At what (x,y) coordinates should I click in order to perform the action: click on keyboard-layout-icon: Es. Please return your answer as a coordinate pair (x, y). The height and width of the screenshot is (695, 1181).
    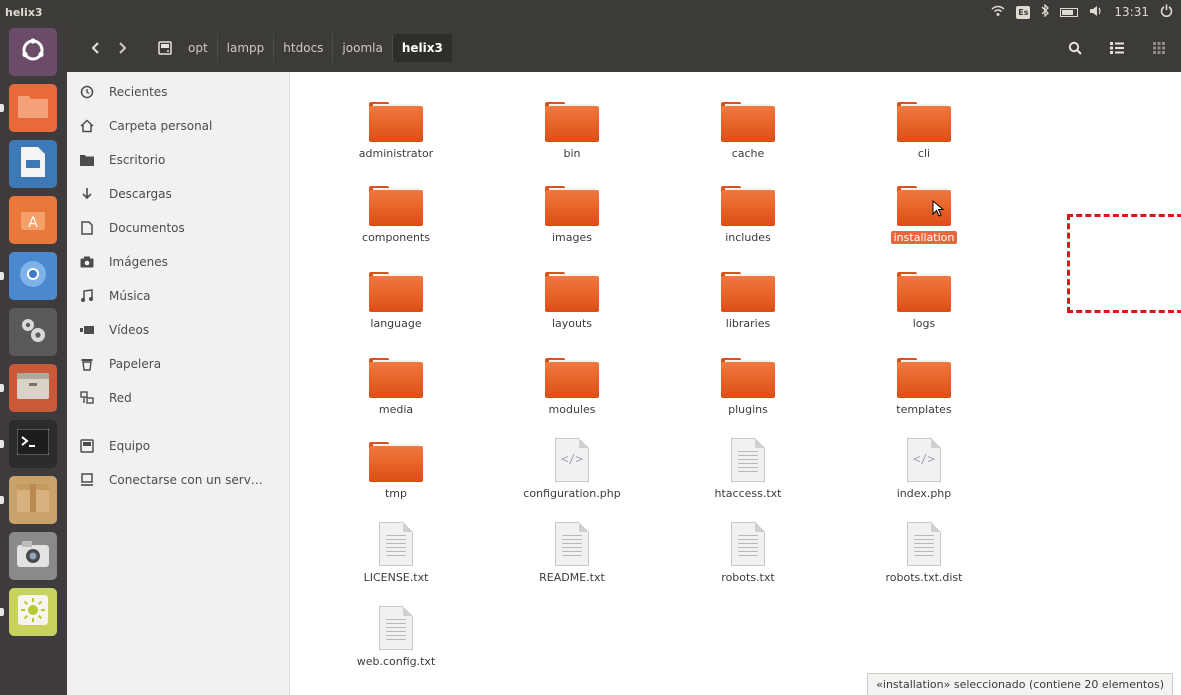
    Looking at the image, I should click on (1023, 12).